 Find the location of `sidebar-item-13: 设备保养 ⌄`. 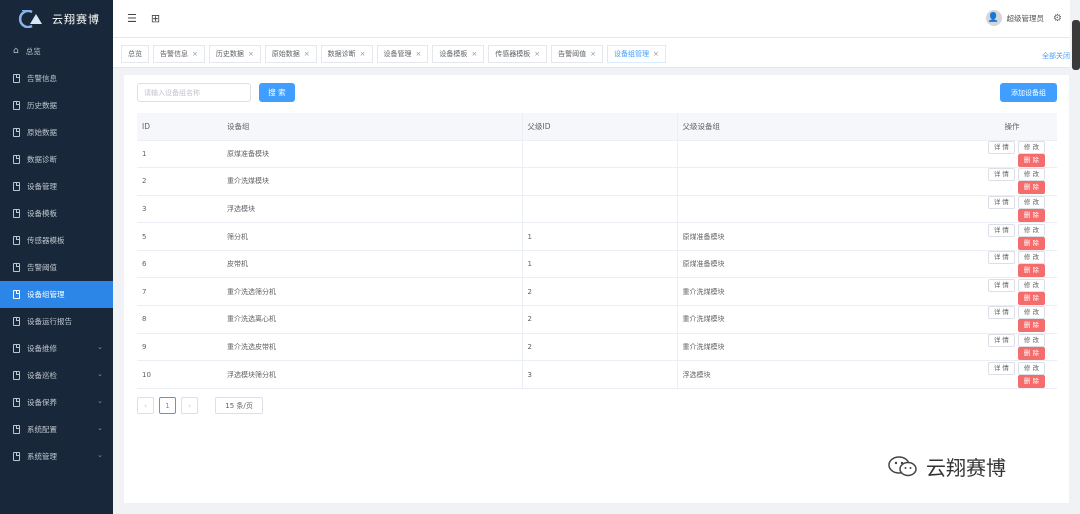

sidebar-item-13: 设备保养 ⌄ is located at coordinates (56, 402).